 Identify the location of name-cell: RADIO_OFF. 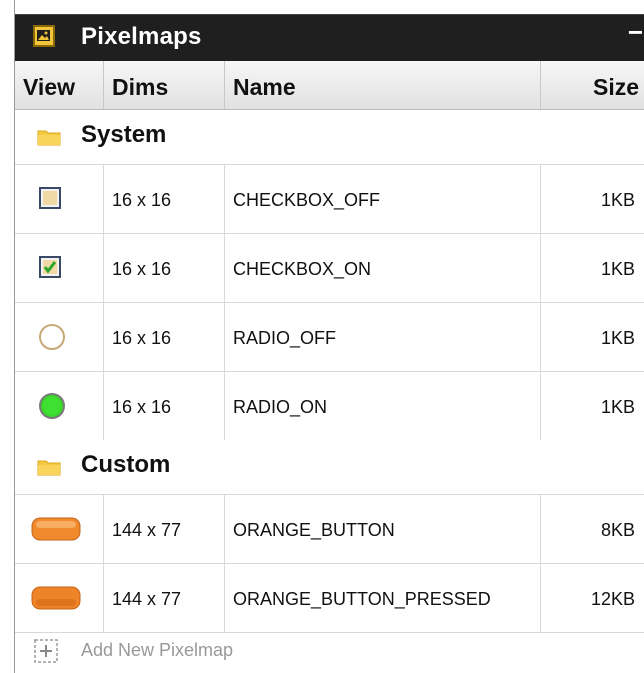
(383, 337).